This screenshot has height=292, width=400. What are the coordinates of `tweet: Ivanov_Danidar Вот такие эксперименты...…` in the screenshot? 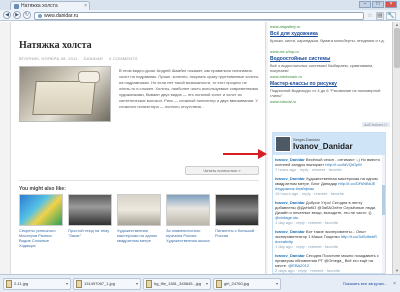 It's located at (329, 239).